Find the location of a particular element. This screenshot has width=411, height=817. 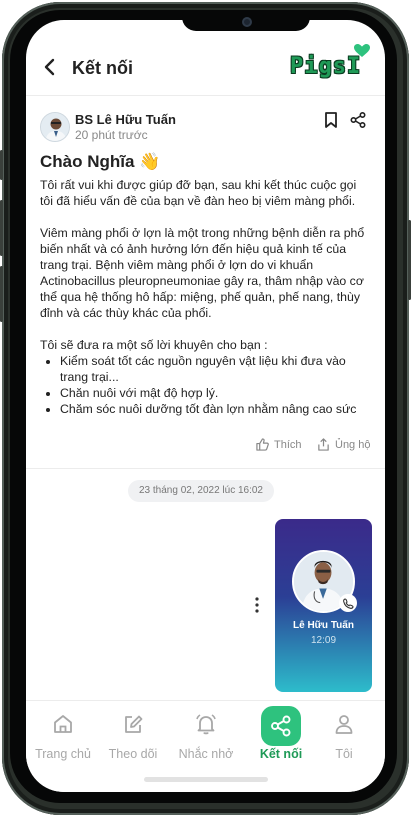

tip-item: Chăn nuôi với mật độ hợp lý. is located at coordinates (216, 393).